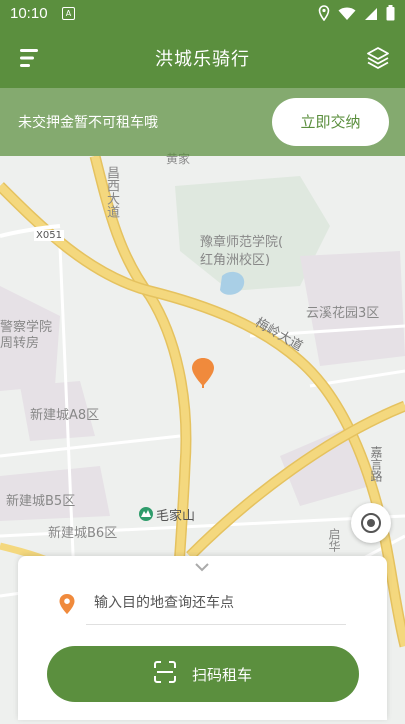 The width and height of the screenshot is (405, 724). What do you see at coordinates (334, 540) in the screenshot?
I see `map-label-qihua: 启华` at bounding box center [334, 540].